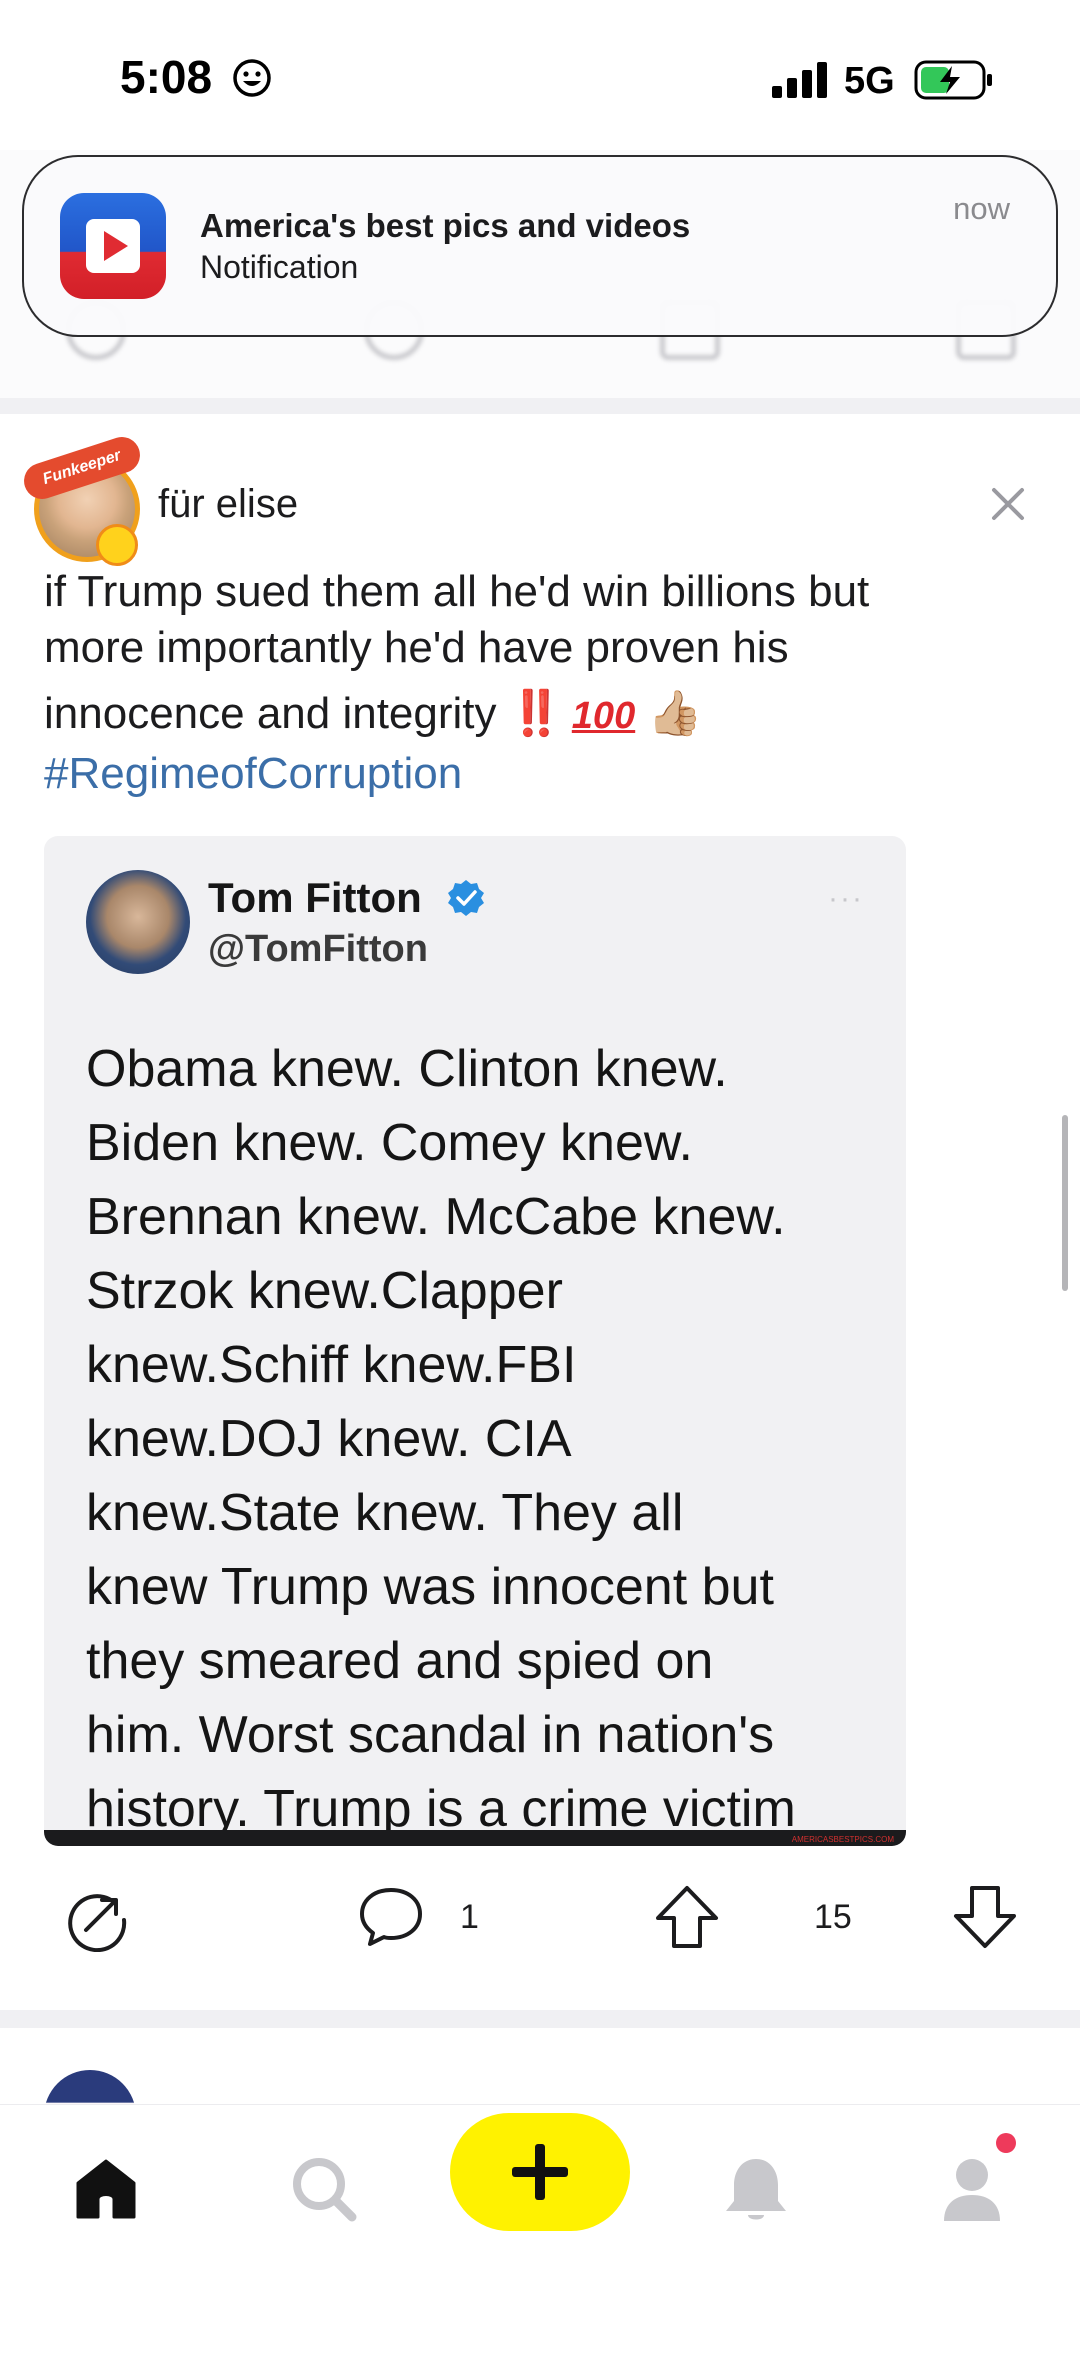 Image resolution: width=1080 pixels, height=2361 pixels. Describe the element at coordinates (687, 1917) in the screenshot. I see `arrow-up-icon` at that location.